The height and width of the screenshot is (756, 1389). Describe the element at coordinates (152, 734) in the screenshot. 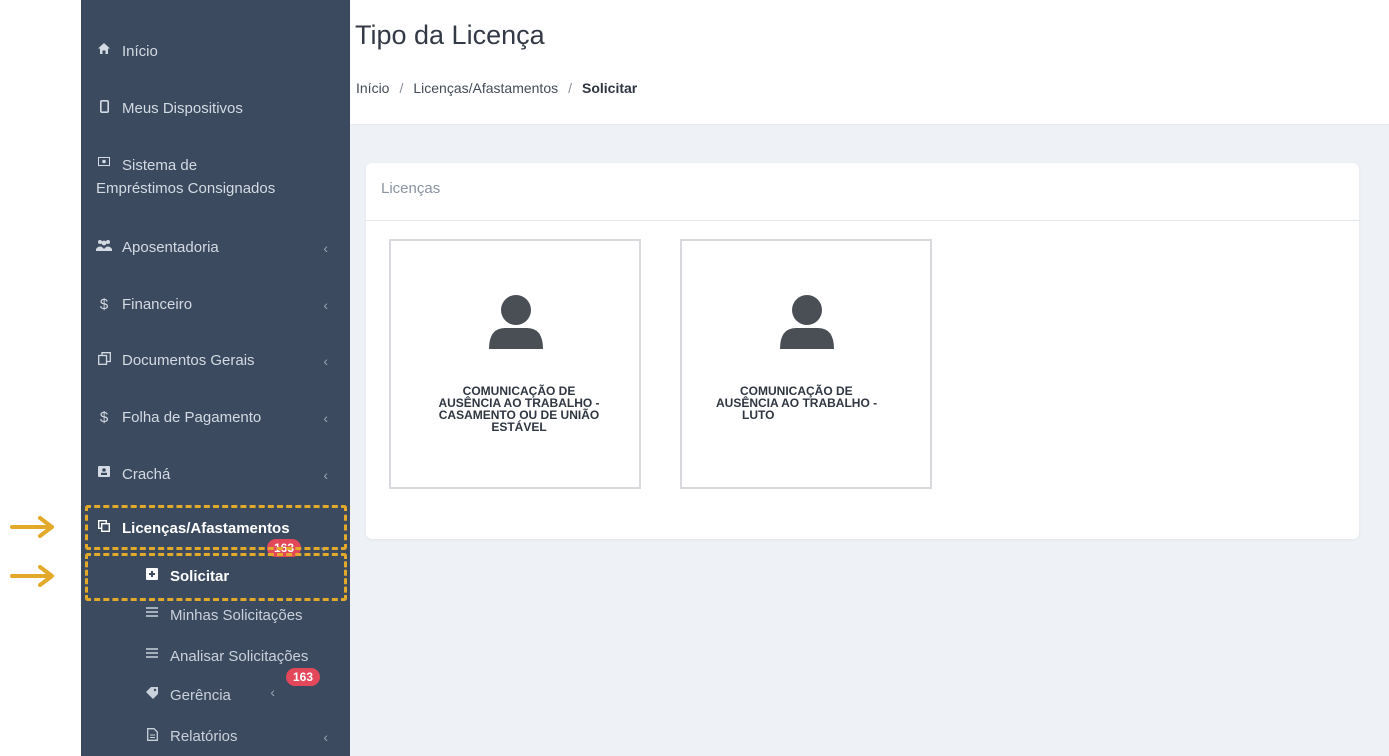

I see `file-icon` at that location.